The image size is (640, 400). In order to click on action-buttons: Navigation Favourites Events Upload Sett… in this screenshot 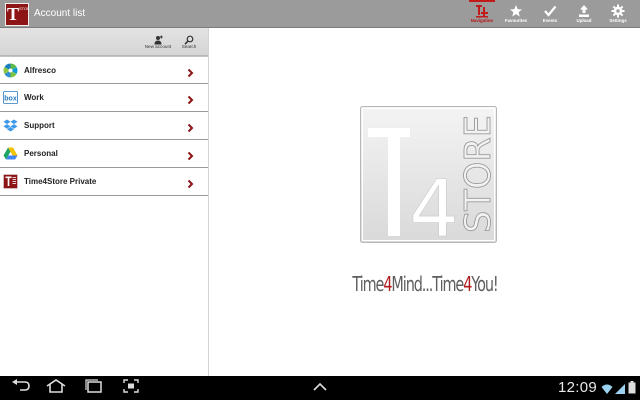, I will do `click(550, 13)`.